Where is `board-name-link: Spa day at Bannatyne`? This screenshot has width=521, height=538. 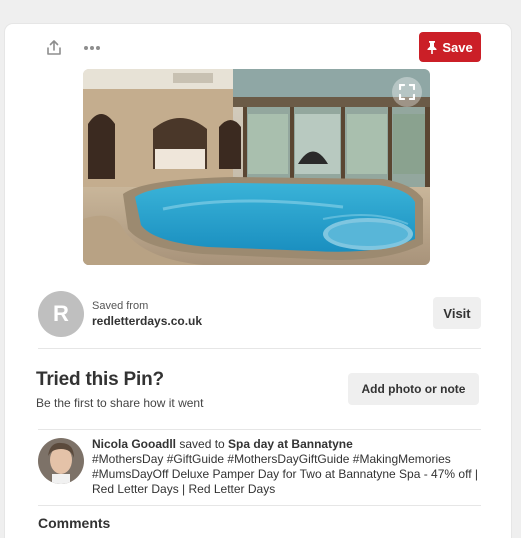
board-name-link: Spa day at Bannatyne is located at coordinates (290, 444).